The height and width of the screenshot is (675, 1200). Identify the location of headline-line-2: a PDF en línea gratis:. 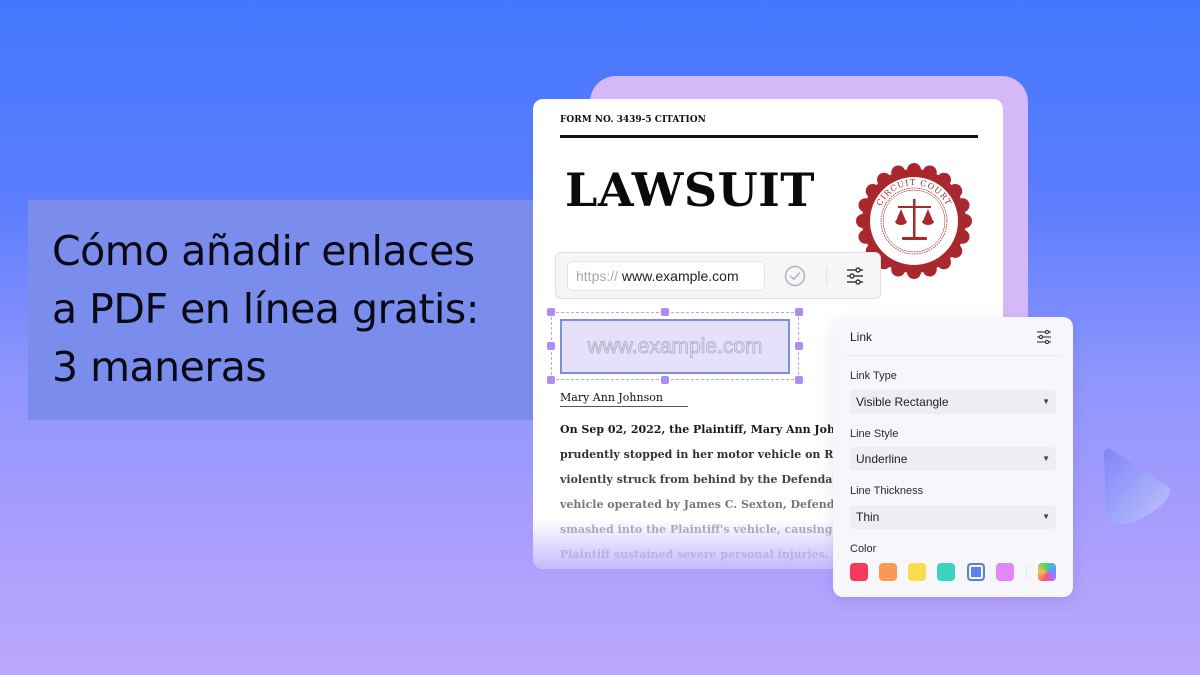
(266, 309).